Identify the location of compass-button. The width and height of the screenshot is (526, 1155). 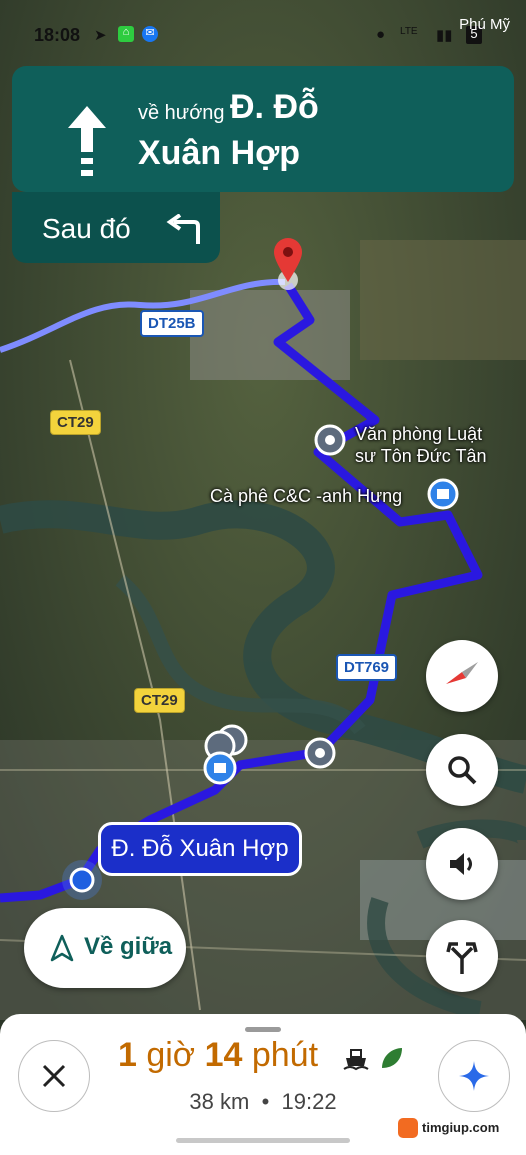
(462, 676).